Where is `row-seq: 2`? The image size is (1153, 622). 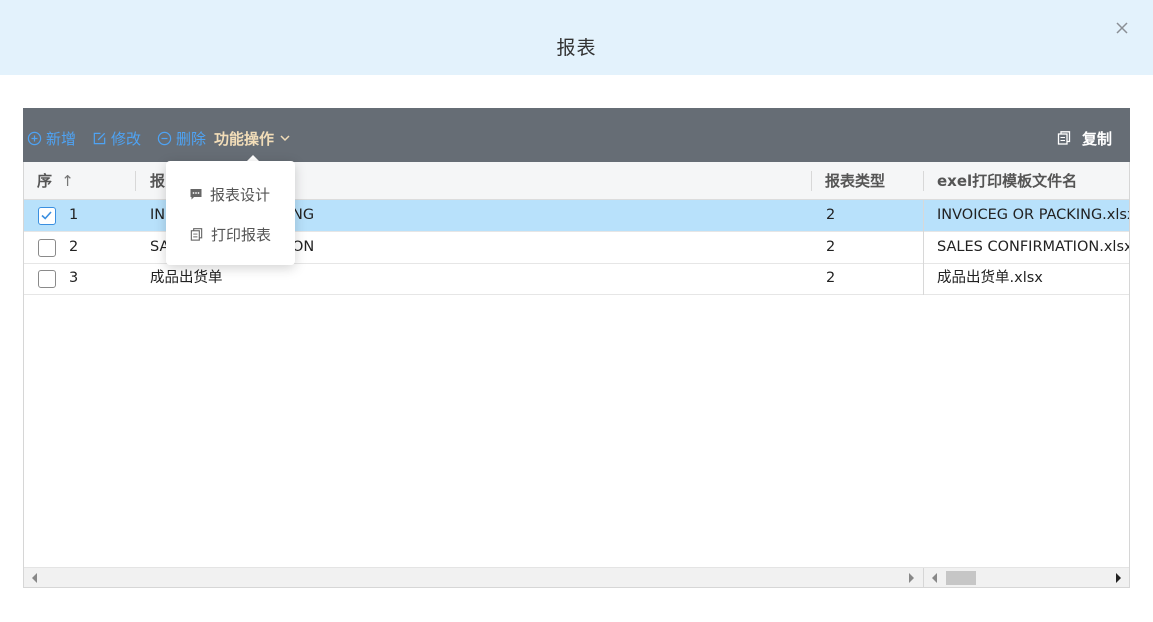 row-seq: 2 is located at coordinates (74, 247).